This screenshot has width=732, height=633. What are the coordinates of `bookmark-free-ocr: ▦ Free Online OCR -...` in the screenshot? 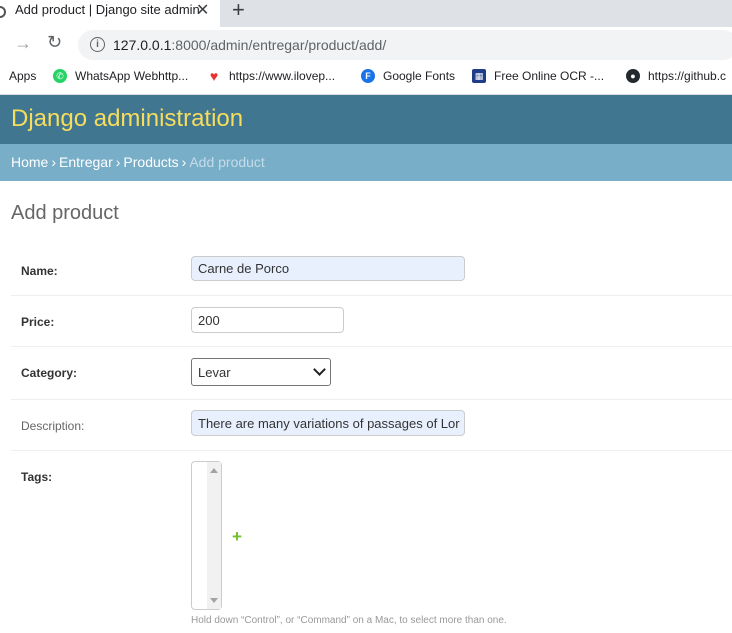 It's located at (538, 76).